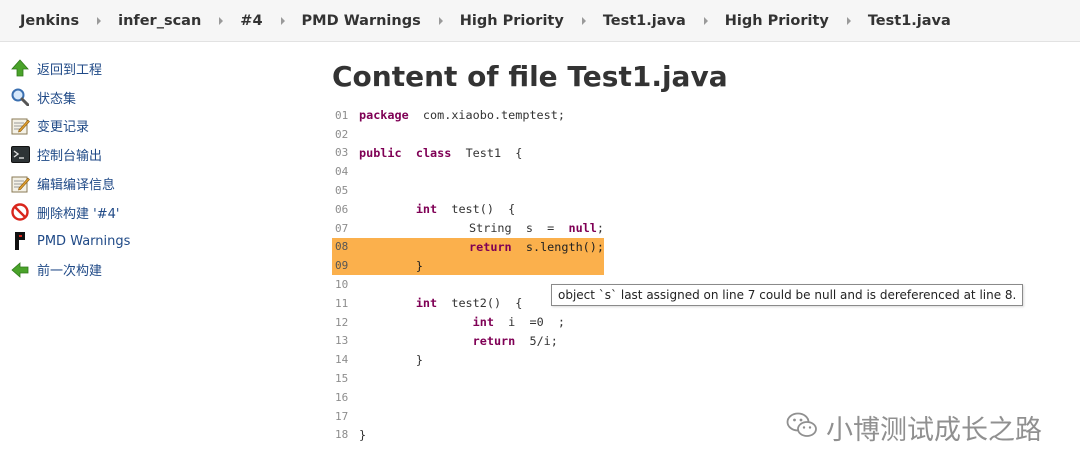  Describe the element at coordinates (530, 76) in the screenshot. I see `page-title: Content of file Test1.java` at that location.